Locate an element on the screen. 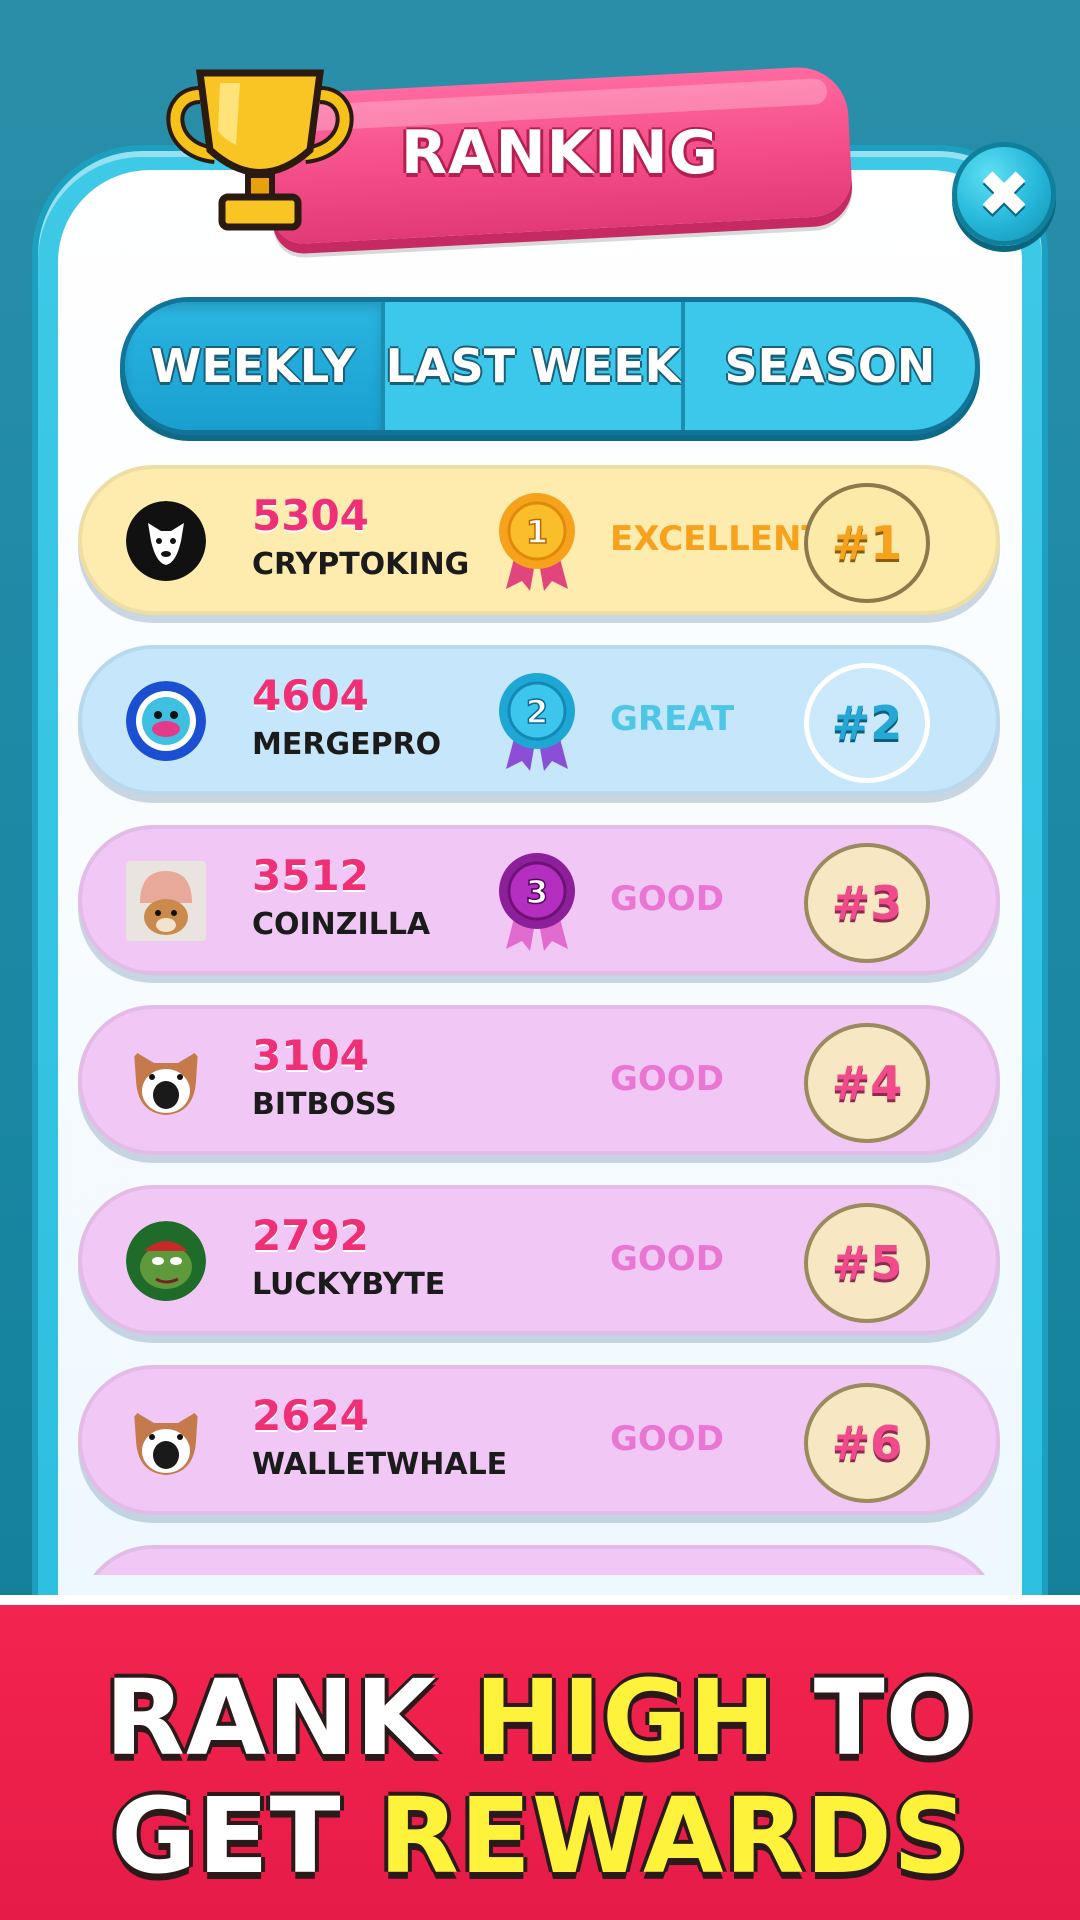  ranking-row: 2792 LUCKYBYTE GOOD #5 is located at coordinates (539, 1260).